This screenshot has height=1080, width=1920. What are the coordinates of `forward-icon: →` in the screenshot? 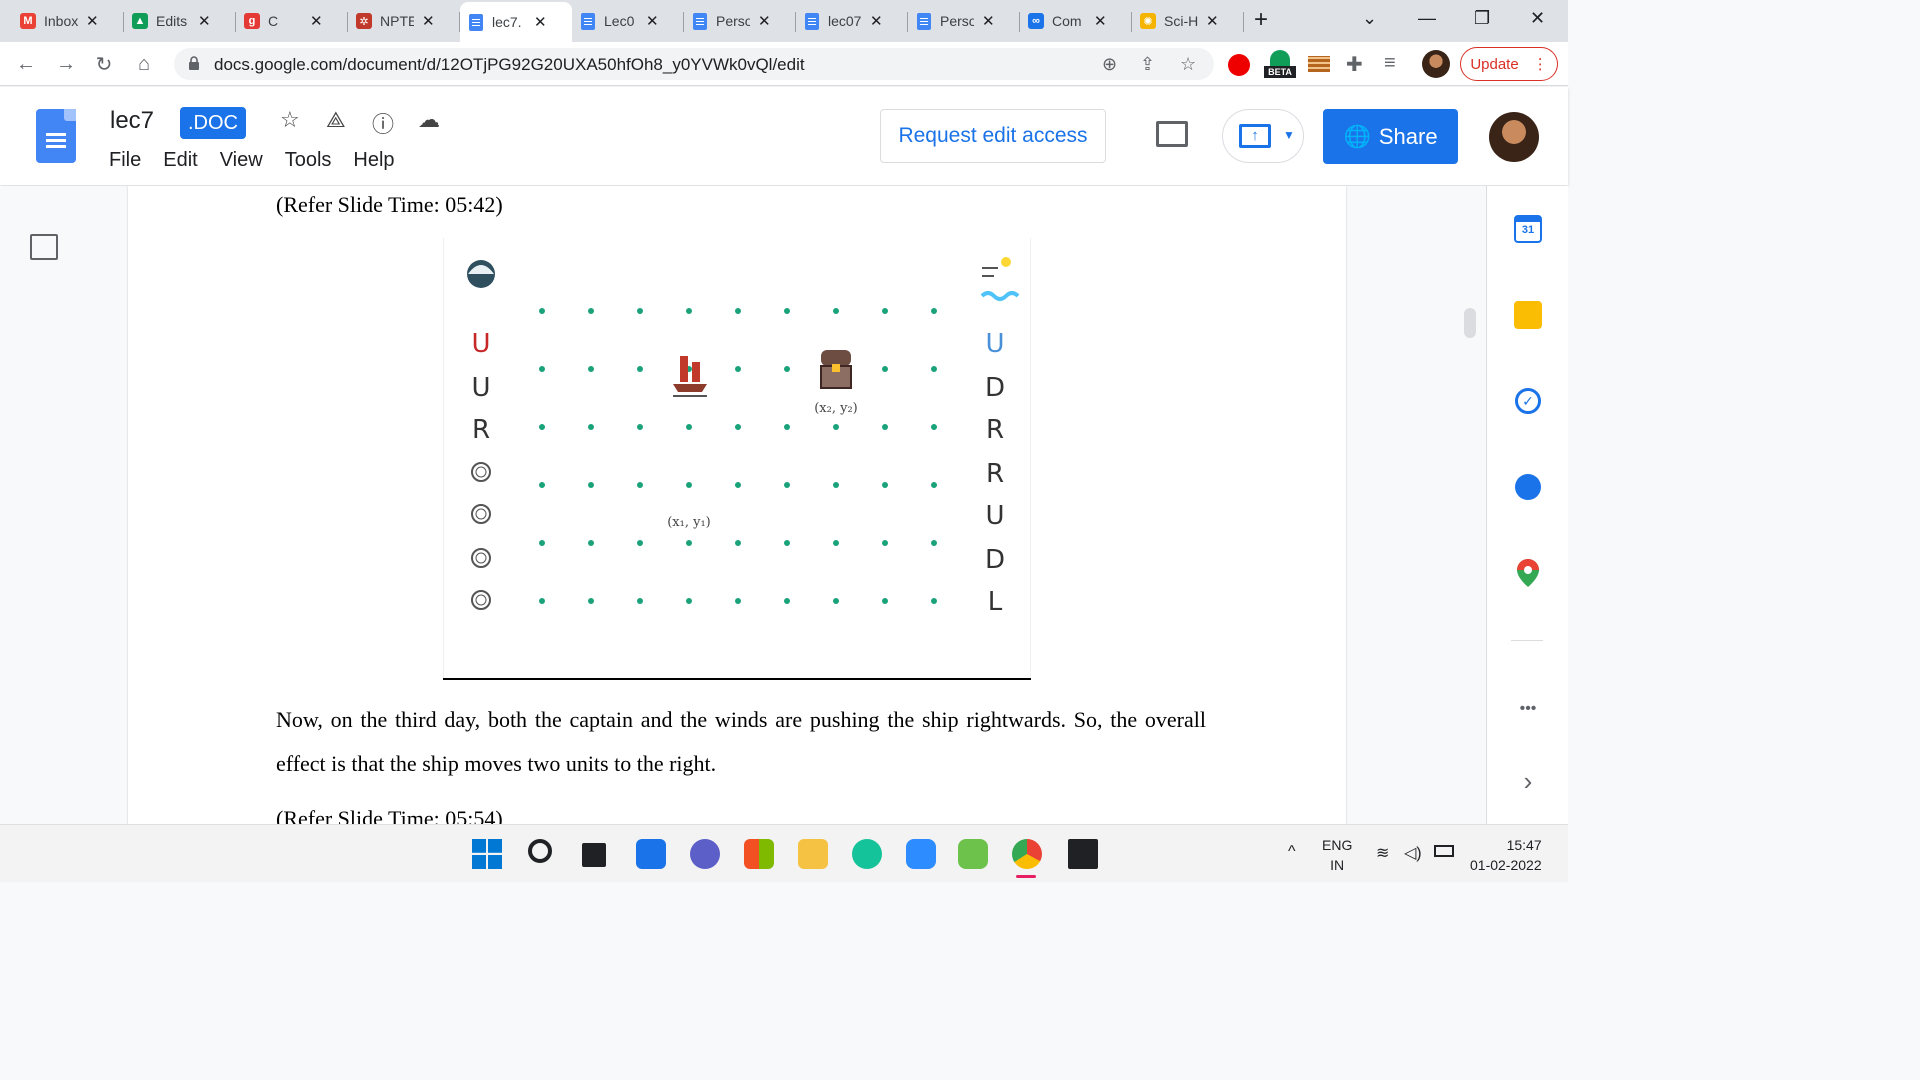 It's located at (66, 64).